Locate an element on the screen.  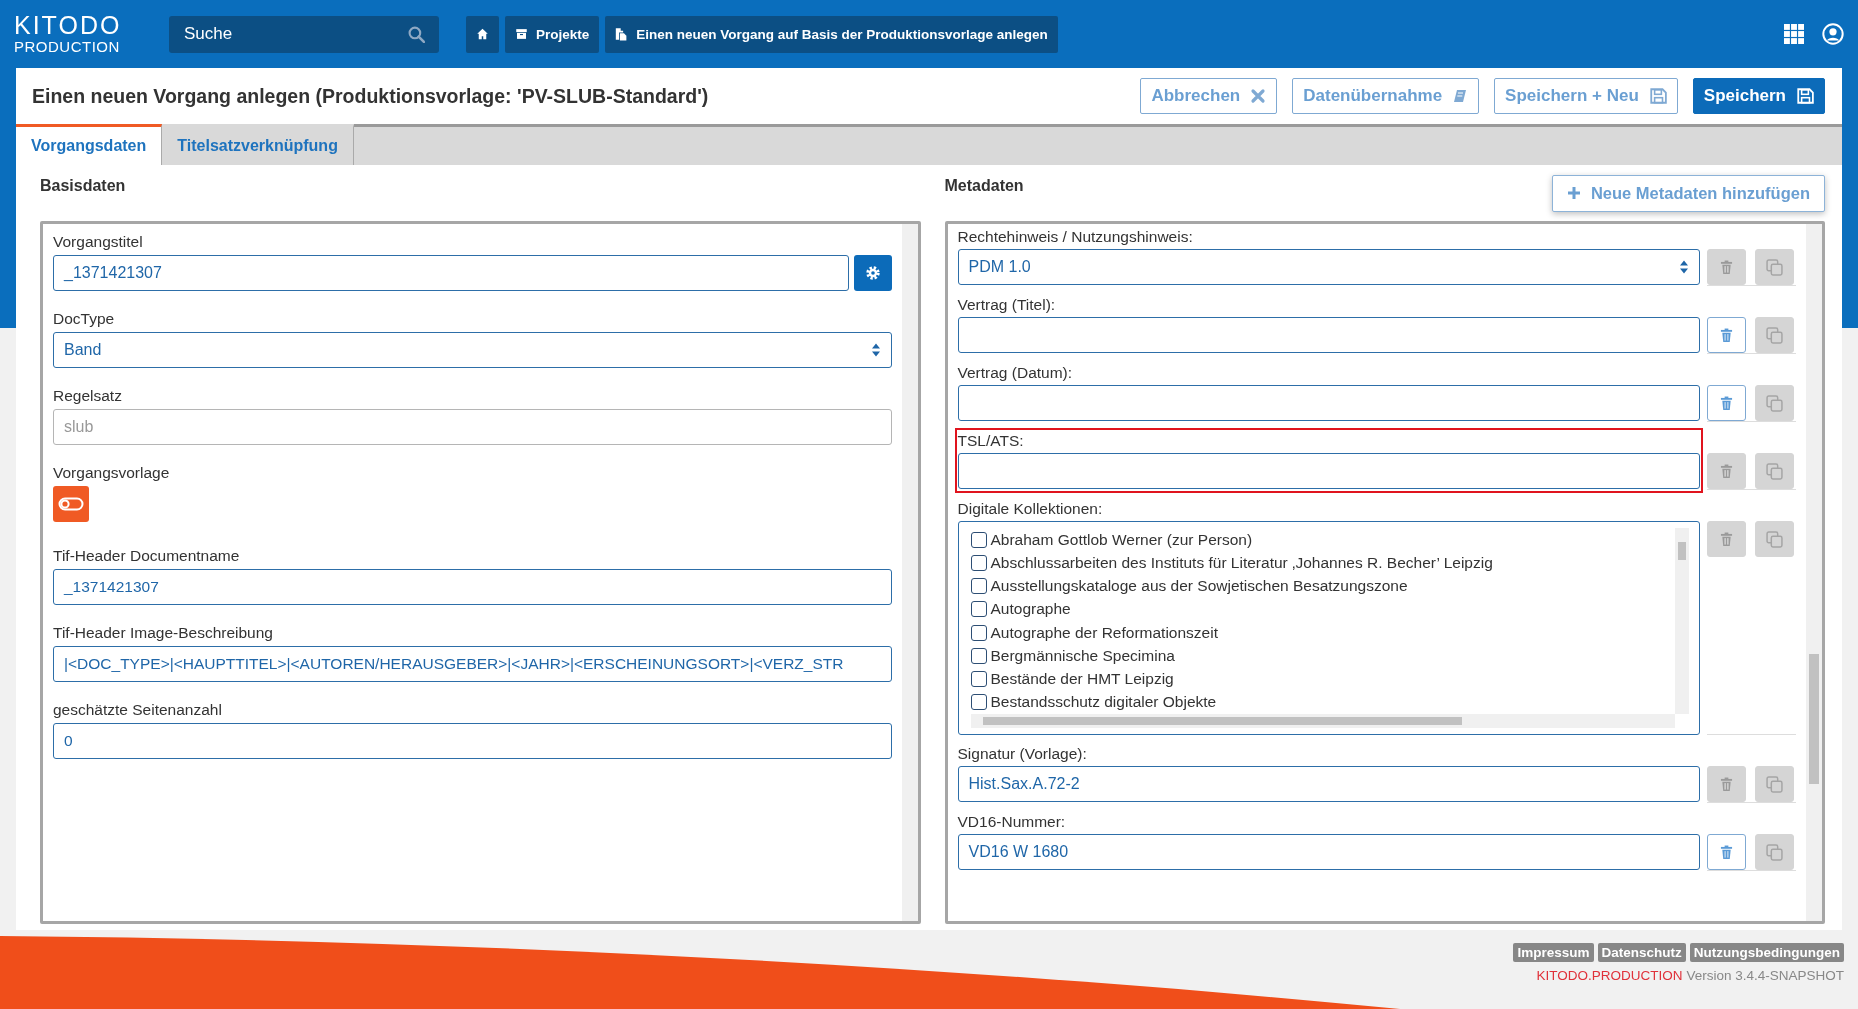
option-label: Bergmännische Specimina is located at coordinates (1082, 655).